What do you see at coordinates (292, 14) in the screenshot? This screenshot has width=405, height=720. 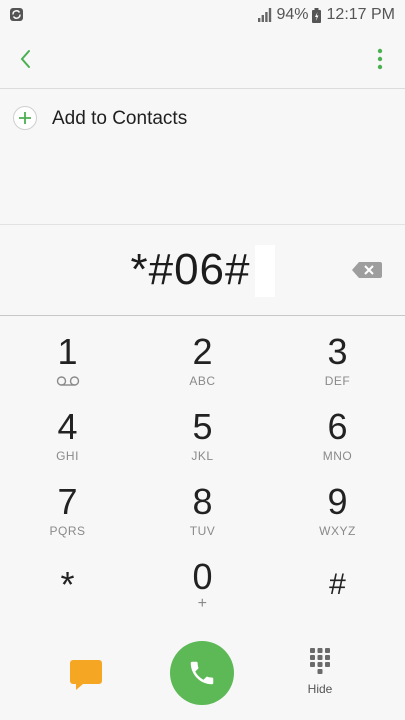 I see `battery-percent: 94%` at bounding box center [292, 14].